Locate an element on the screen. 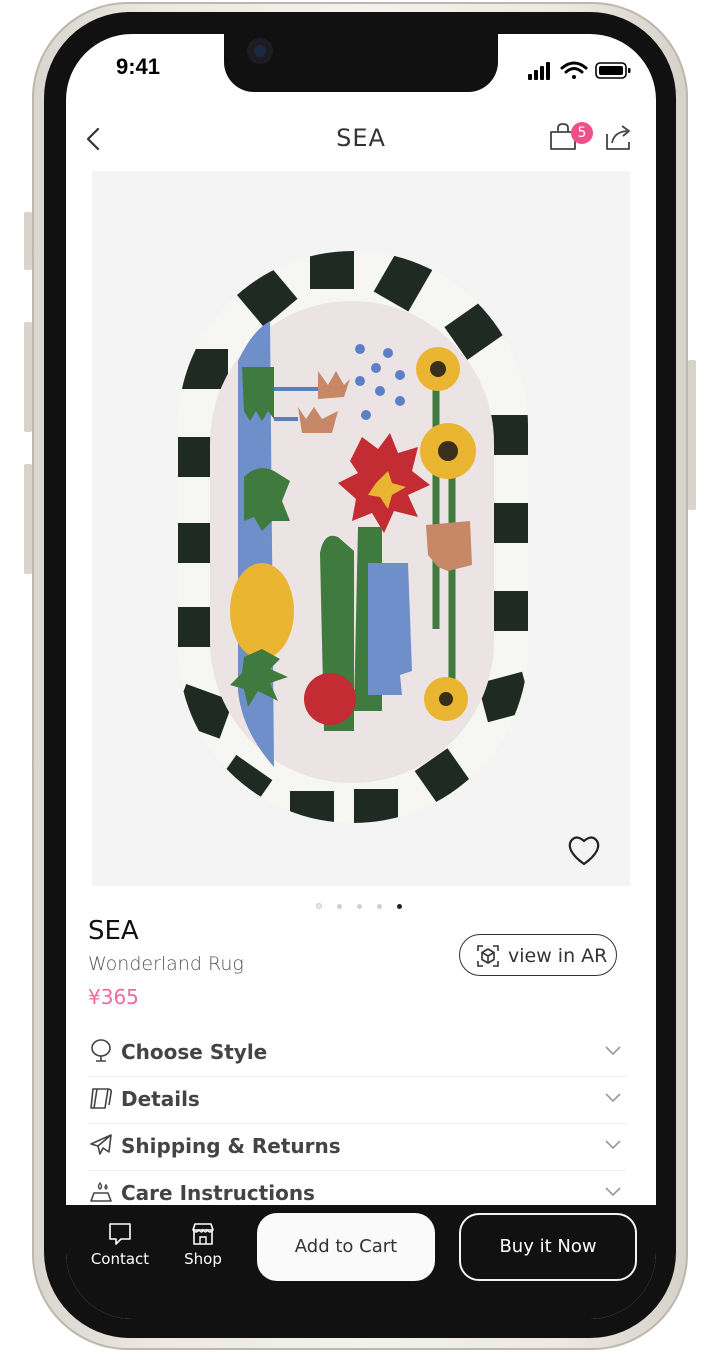 The height and width of the screenshot is (1354, 718). shop-label: Shop is located at coordinates (203, 1259).